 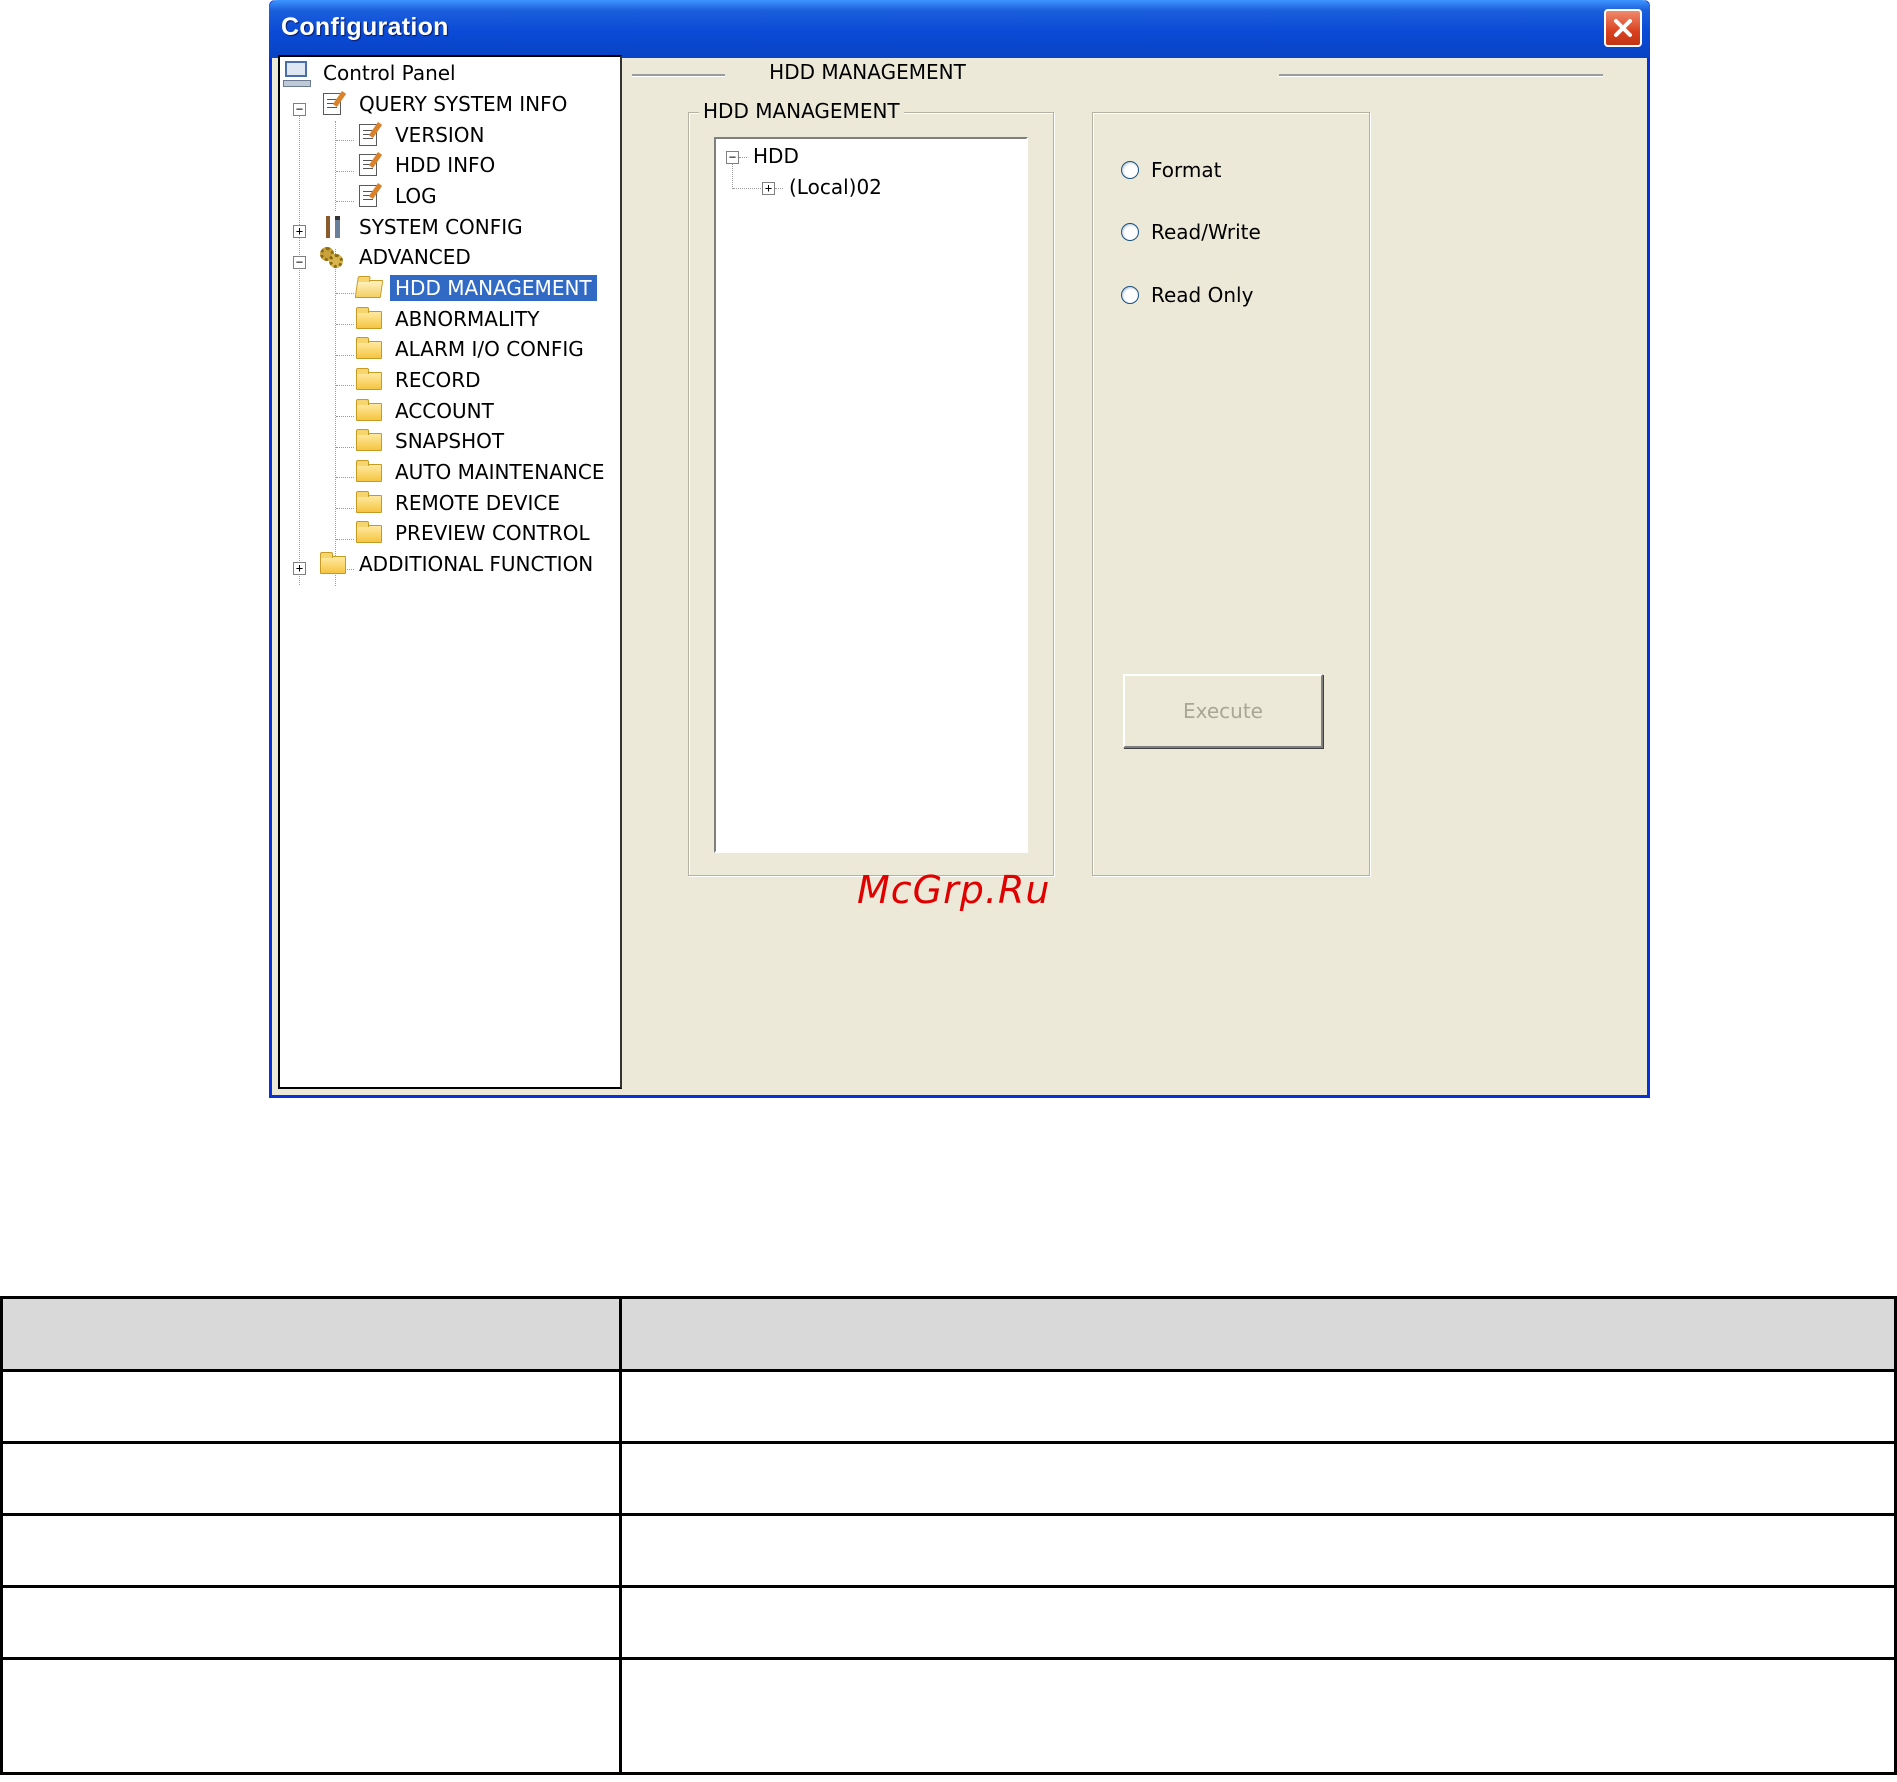 What do you see at coordinates (369, 288) in the screenshot?
I see `folder-open-icon` at bounding box center [369, 288].